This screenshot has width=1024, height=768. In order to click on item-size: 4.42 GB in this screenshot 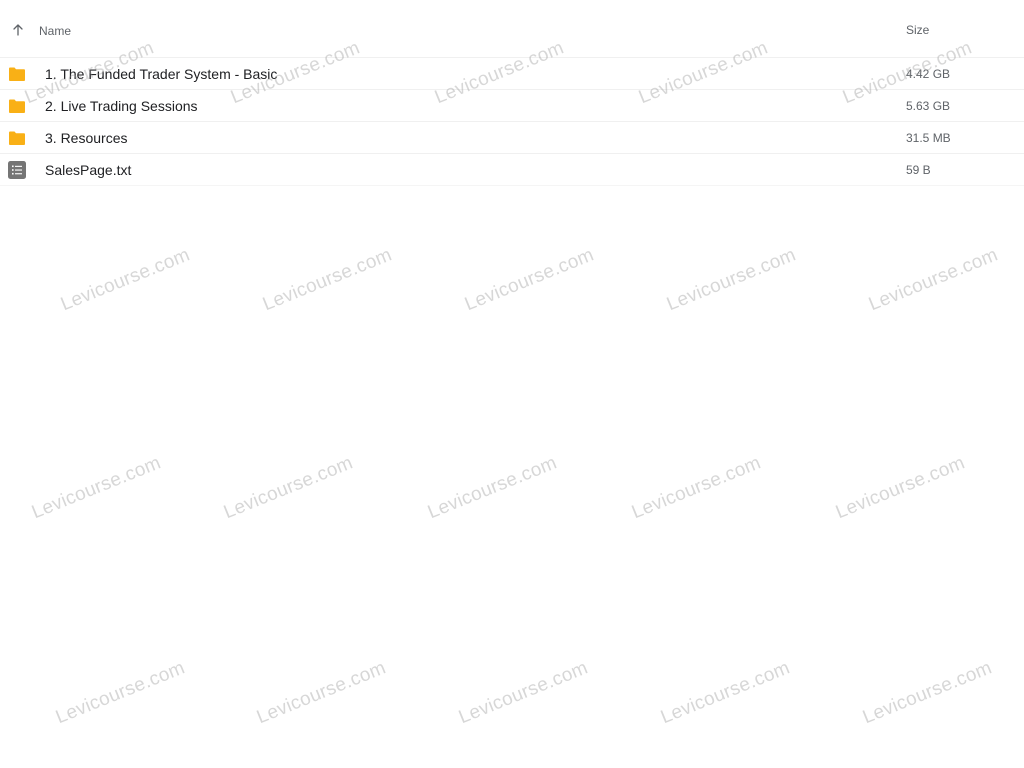, I will do `click(928, 74)`.